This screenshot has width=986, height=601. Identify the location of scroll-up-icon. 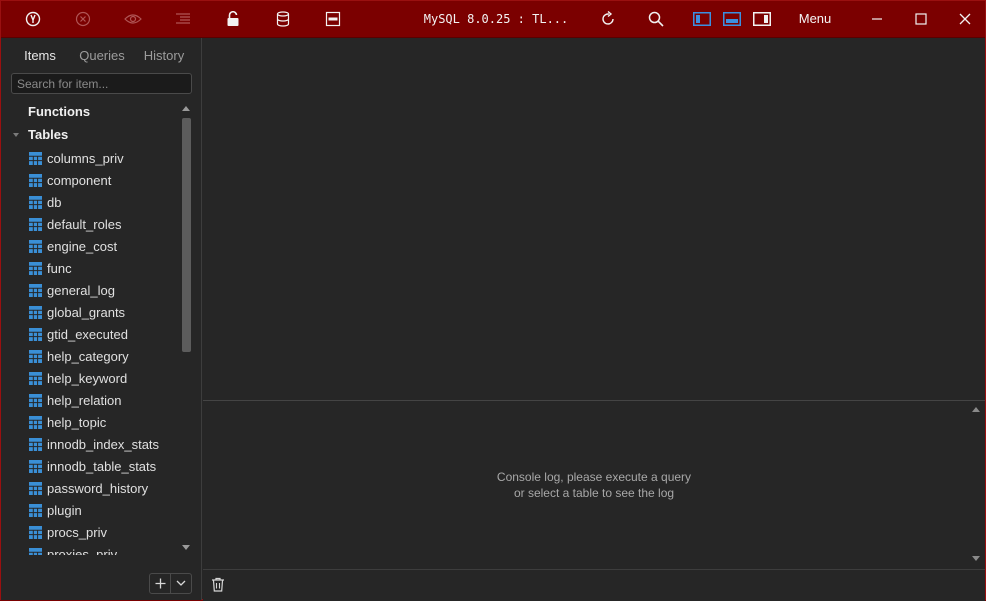
(186, 108).